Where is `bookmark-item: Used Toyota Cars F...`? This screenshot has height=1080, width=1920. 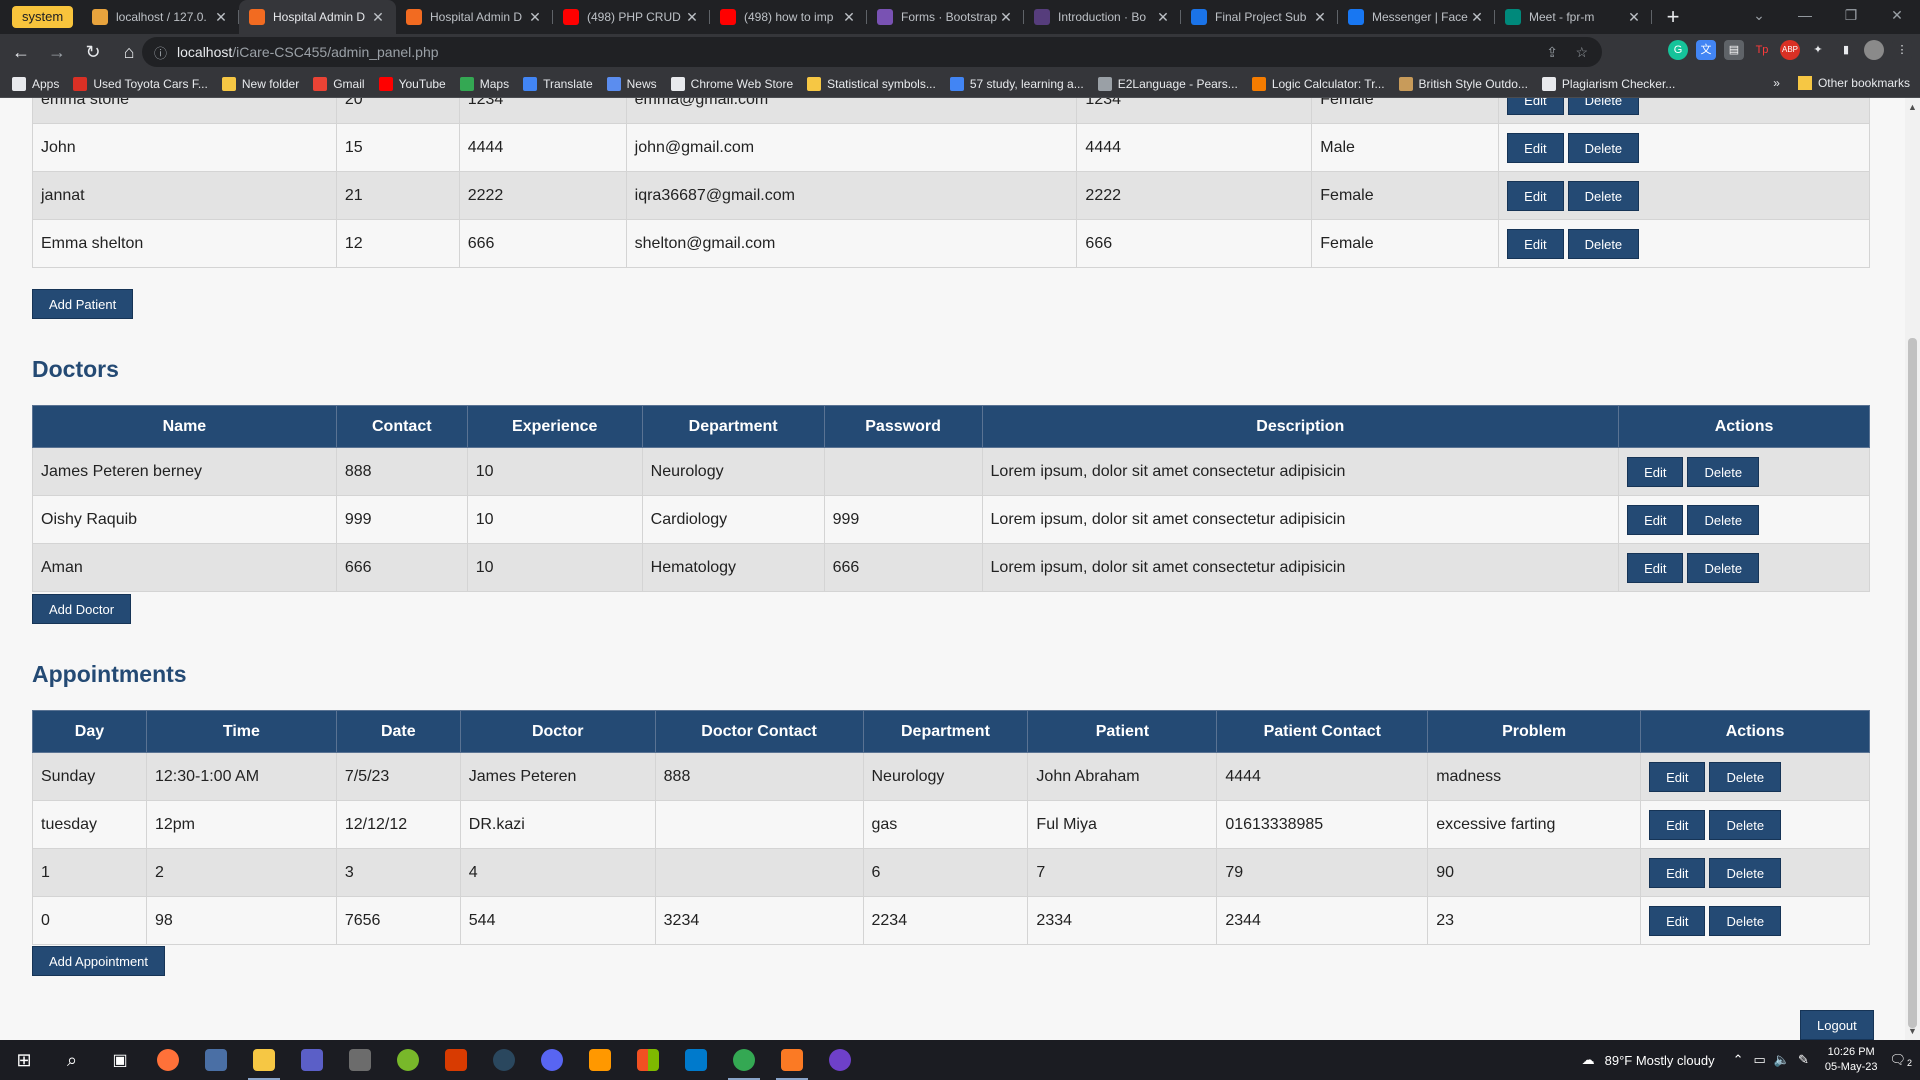 bookmark-item: Used Toyota Cars F... is located at coordinates (140, 83).